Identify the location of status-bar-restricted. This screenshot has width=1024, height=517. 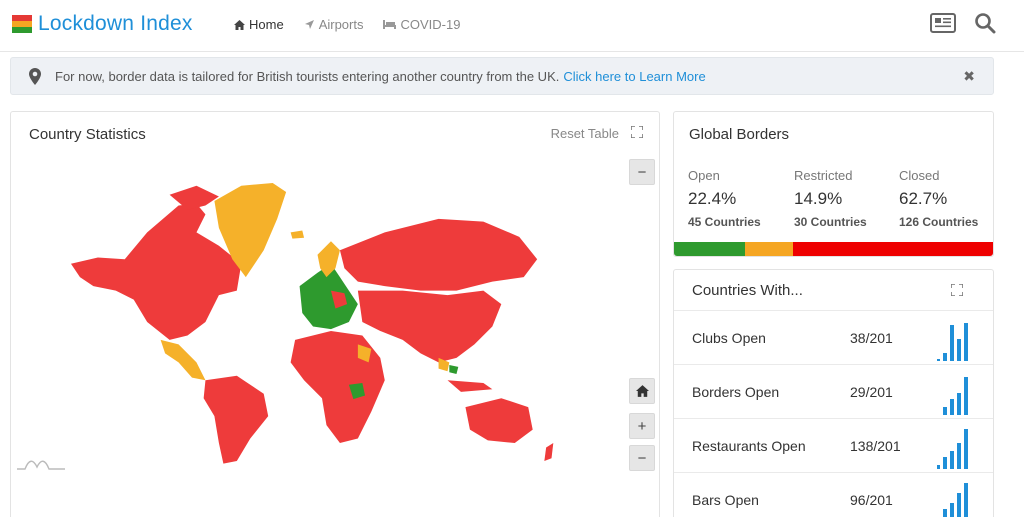
(769, 249).